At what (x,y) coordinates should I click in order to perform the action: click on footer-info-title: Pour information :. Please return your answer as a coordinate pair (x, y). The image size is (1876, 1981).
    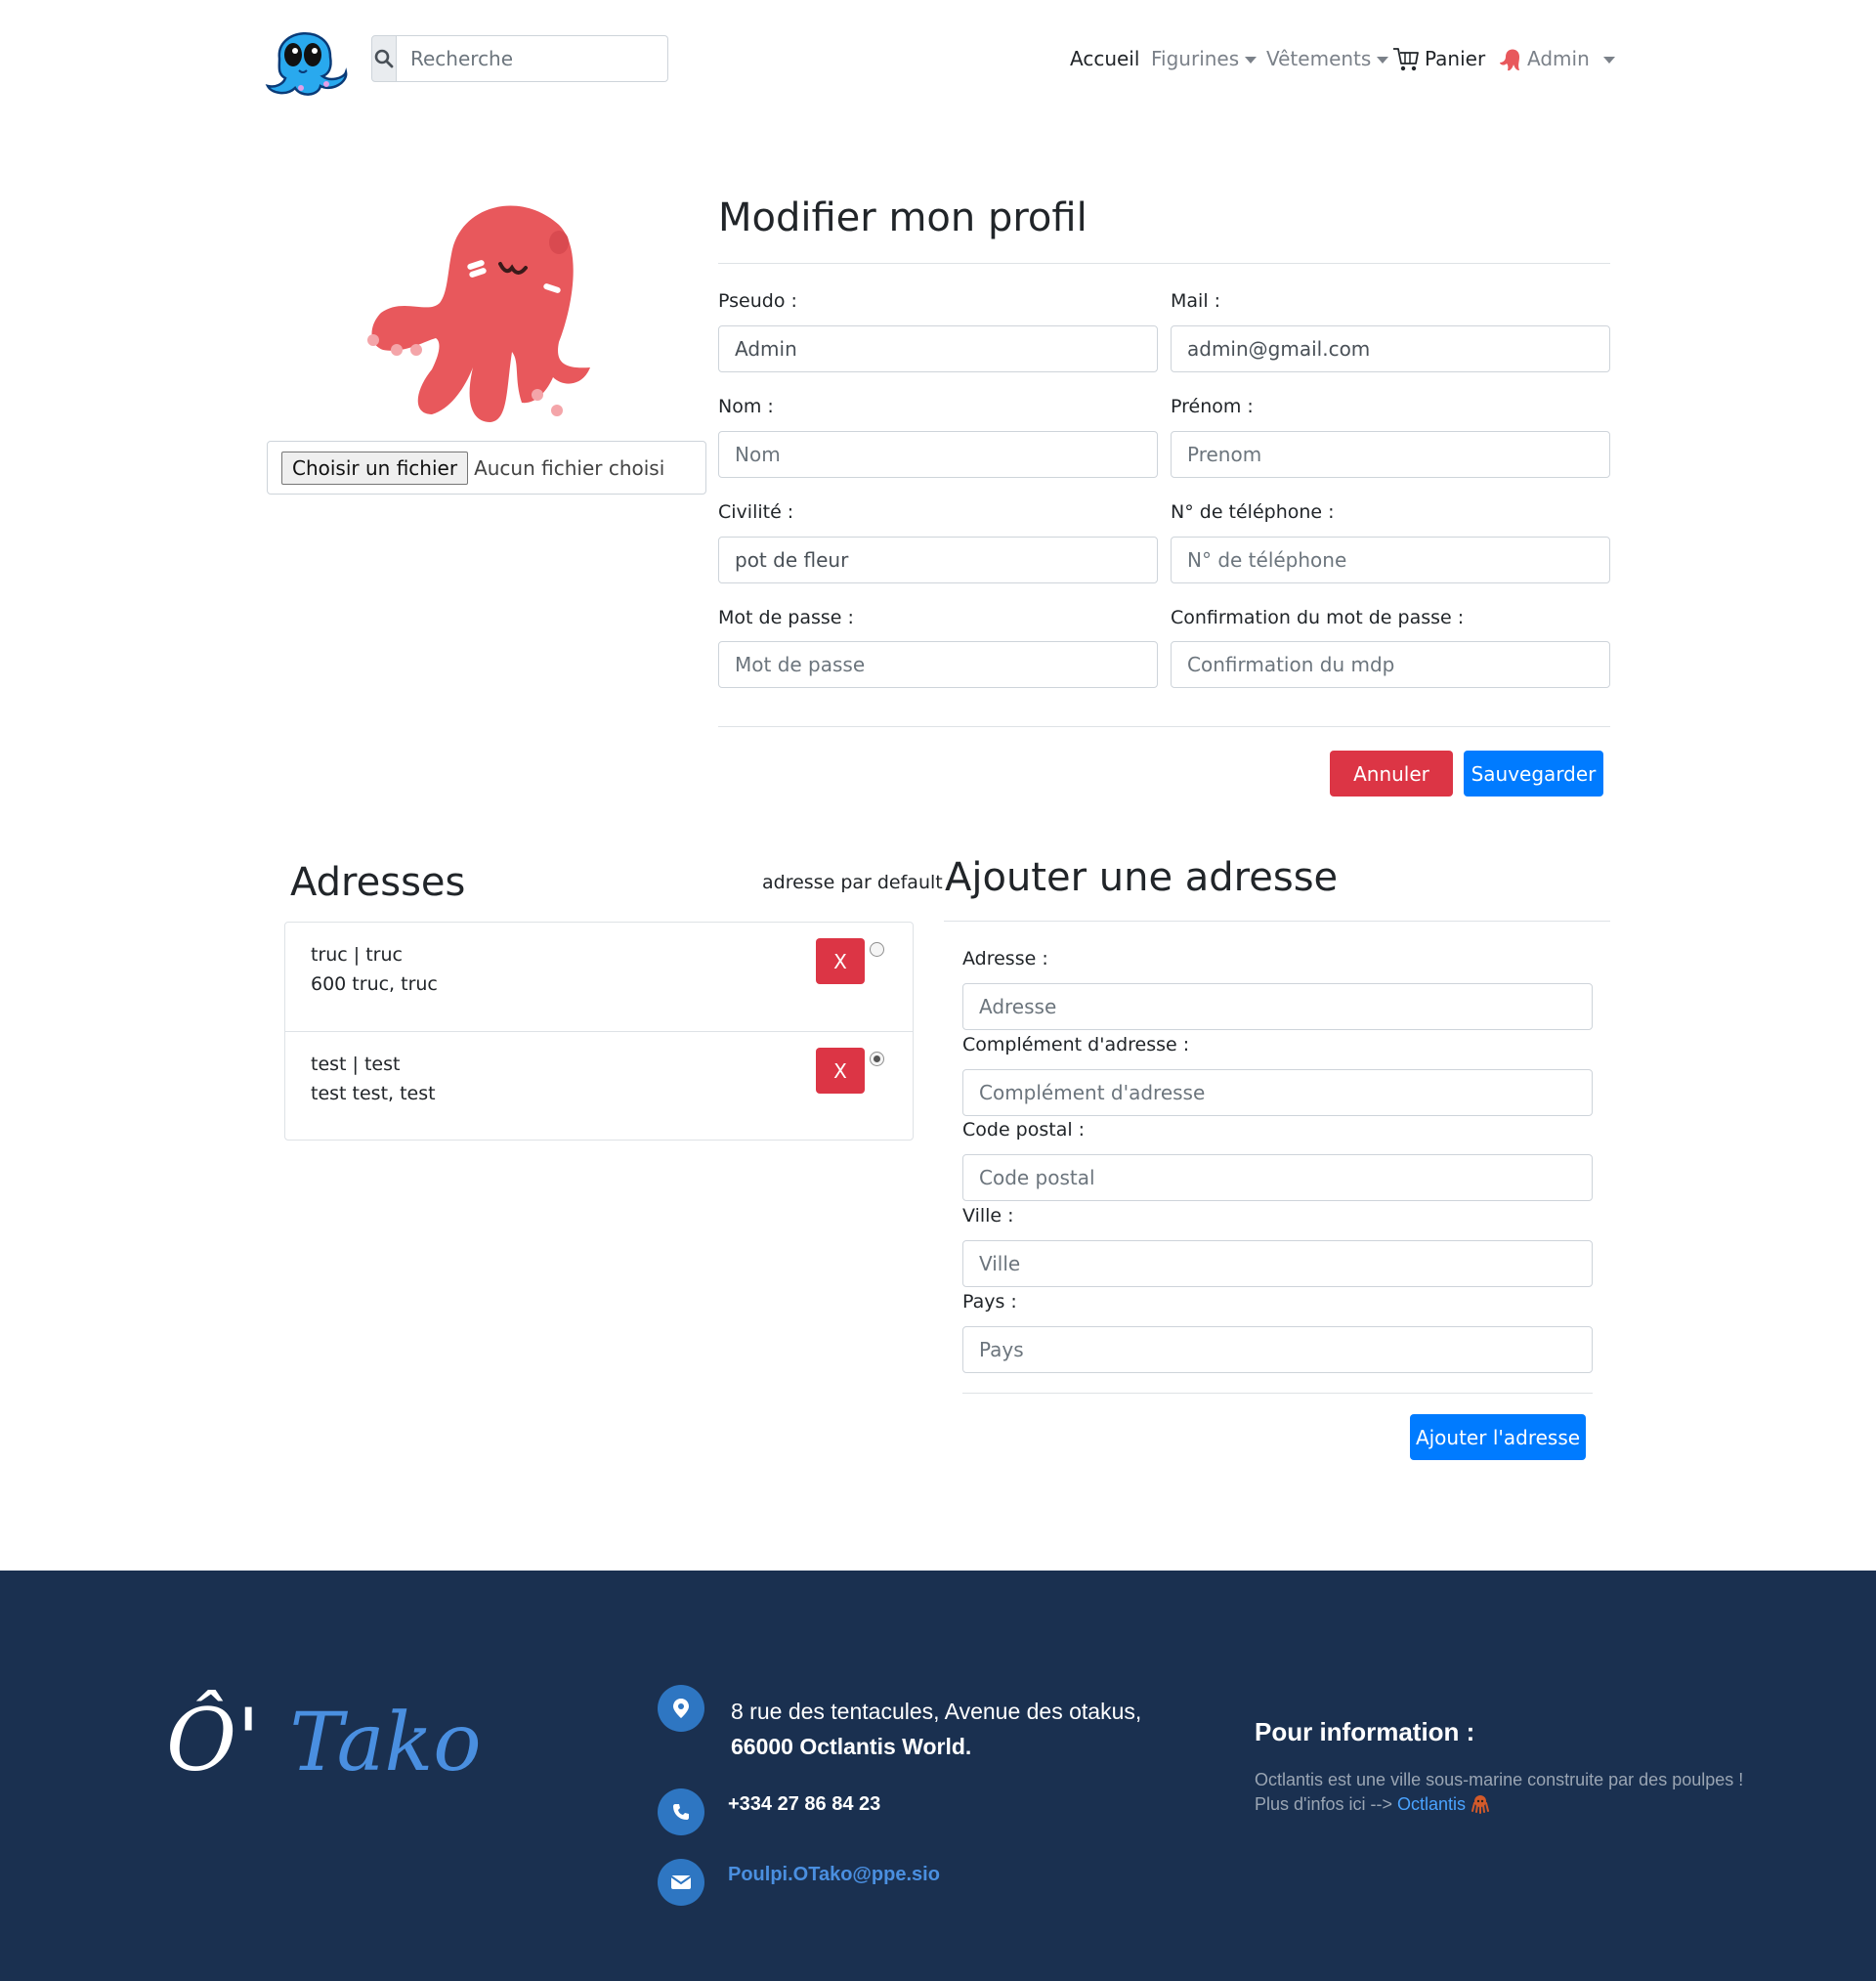
    Looking at the image, I should click on (1365, 1731).